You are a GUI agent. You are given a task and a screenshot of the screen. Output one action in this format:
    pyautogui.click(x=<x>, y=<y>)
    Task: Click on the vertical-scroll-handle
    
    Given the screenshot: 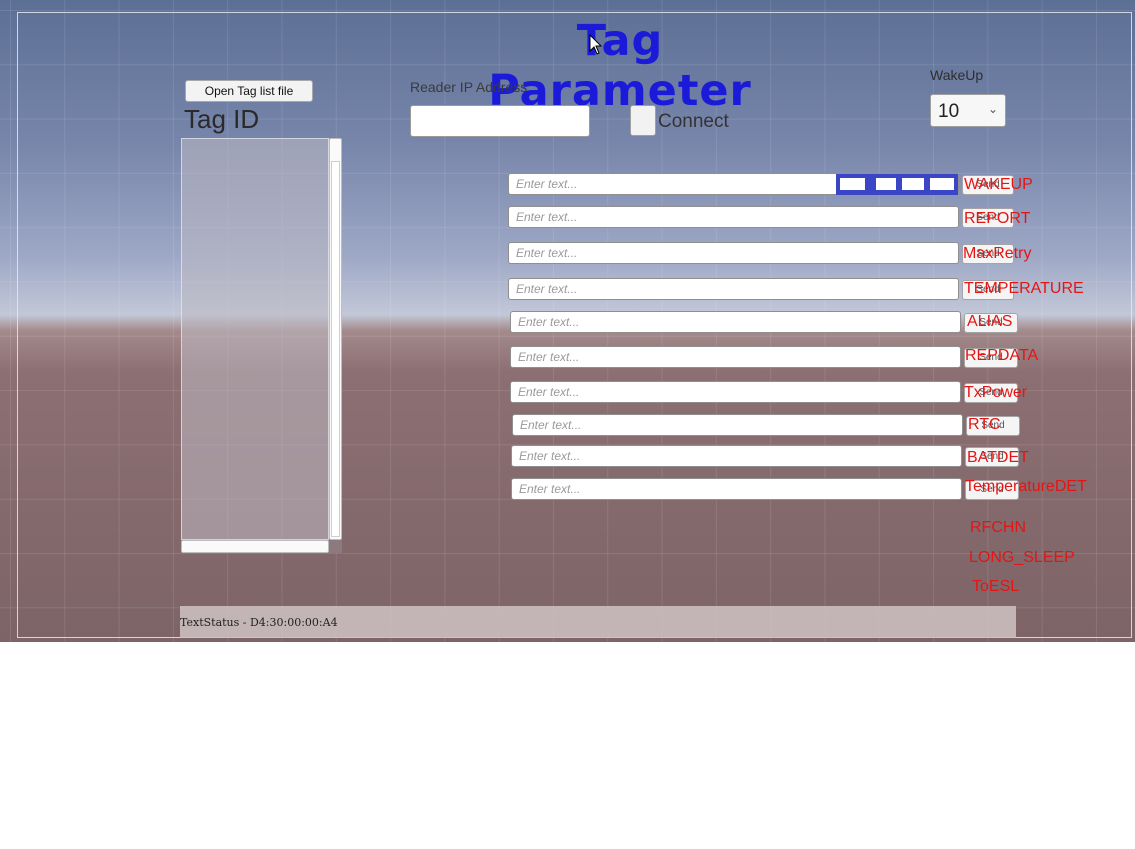 What is the action you would take?
    pyautogui.click(x=335, y=349)
    